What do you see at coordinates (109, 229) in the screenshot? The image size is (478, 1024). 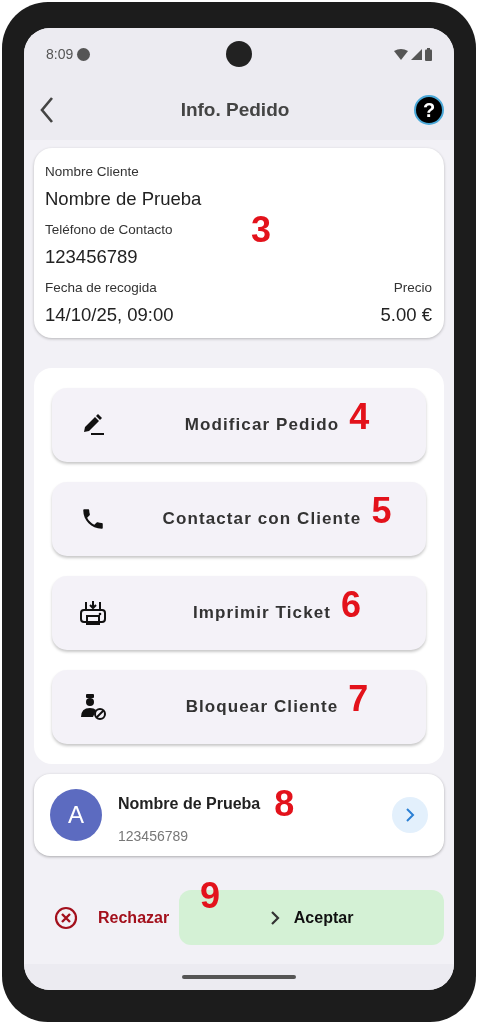 I see `field-label: Teléfono de Contacto` at bounding box center [109, 229].